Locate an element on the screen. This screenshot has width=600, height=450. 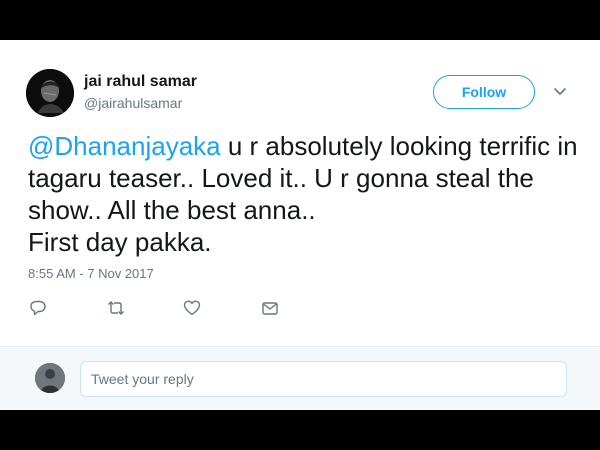
tweet-actions is located at coordinates (178, 309).